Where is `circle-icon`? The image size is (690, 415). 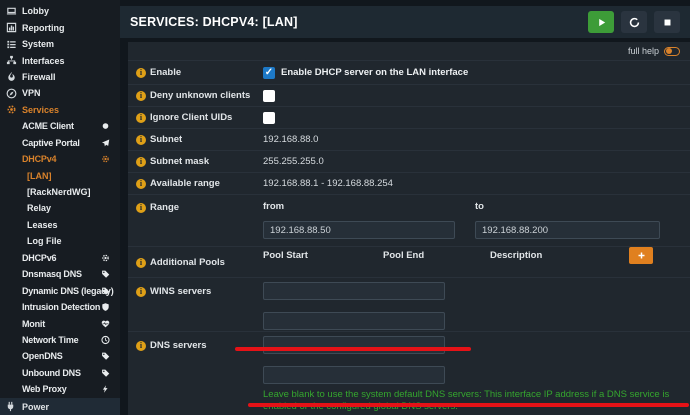 circle-icon is located at coordinates (105, 126).